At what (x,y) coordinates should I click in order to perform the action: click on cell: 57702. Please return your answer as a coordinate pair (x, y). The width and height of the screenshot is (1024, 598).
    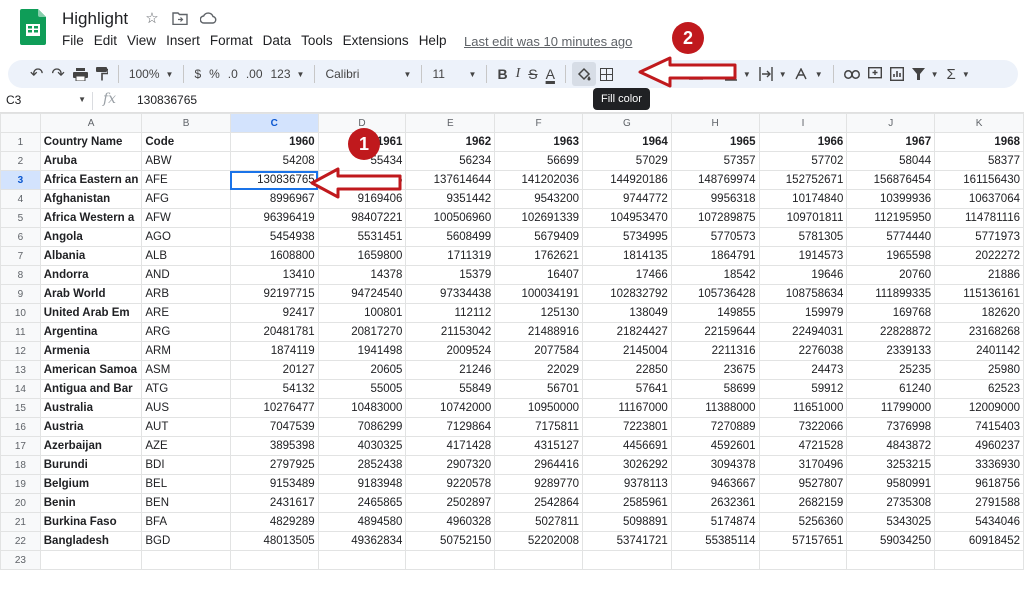
    Looking at the image, I should click on (803, 161).